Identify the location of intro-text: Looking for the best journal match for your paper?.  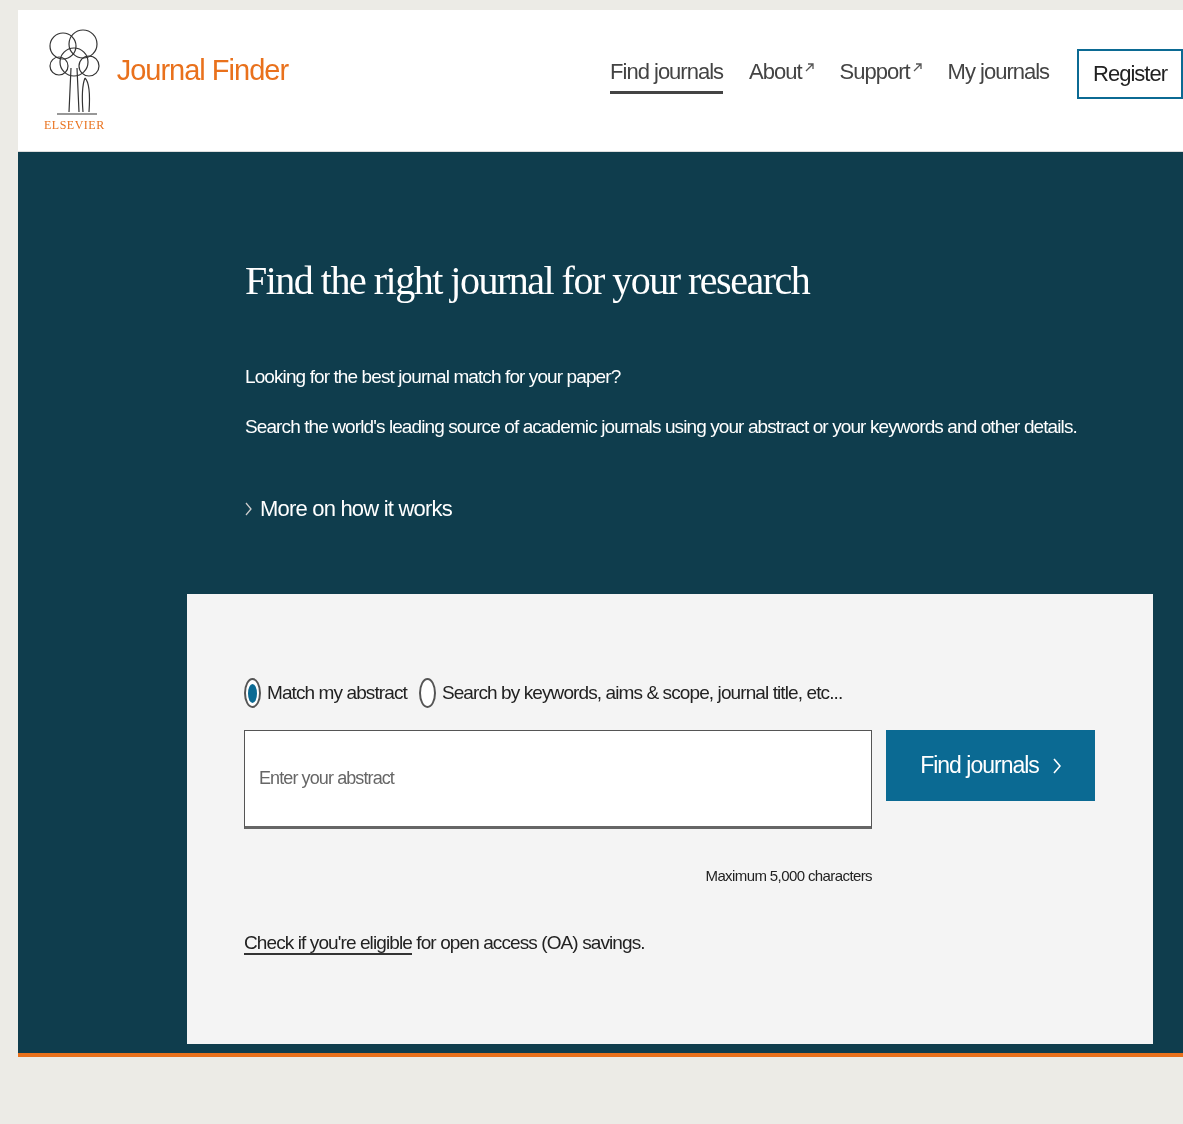
(433, 377).